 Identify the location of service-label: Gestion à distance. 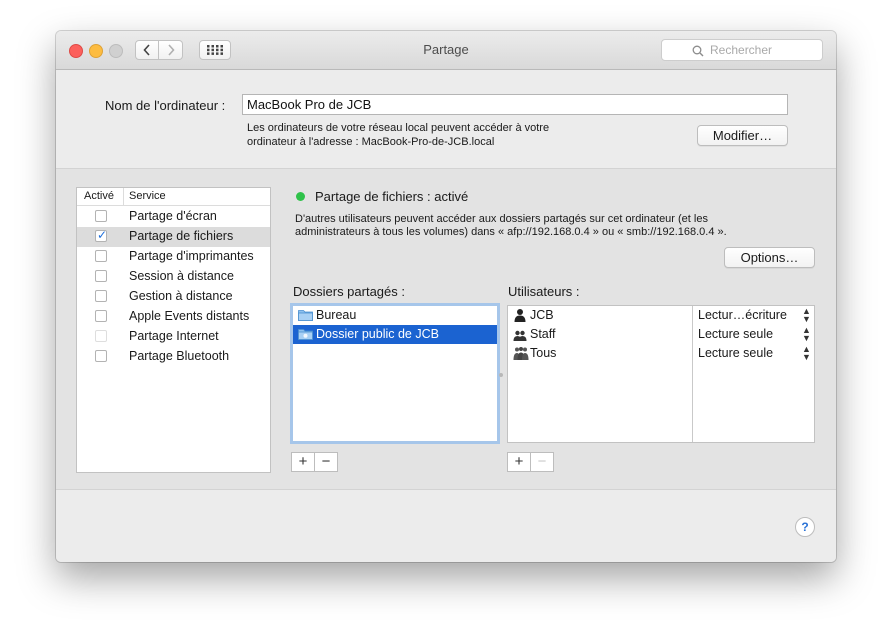
(181, 296).